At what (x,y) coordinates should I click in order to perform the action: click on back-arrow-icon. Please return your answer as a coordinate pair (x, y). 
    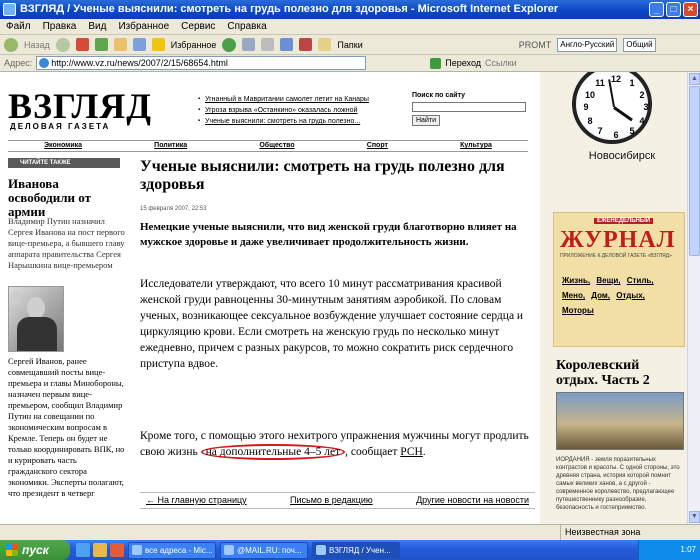
    Looking at the image, I should click on (11, 44).